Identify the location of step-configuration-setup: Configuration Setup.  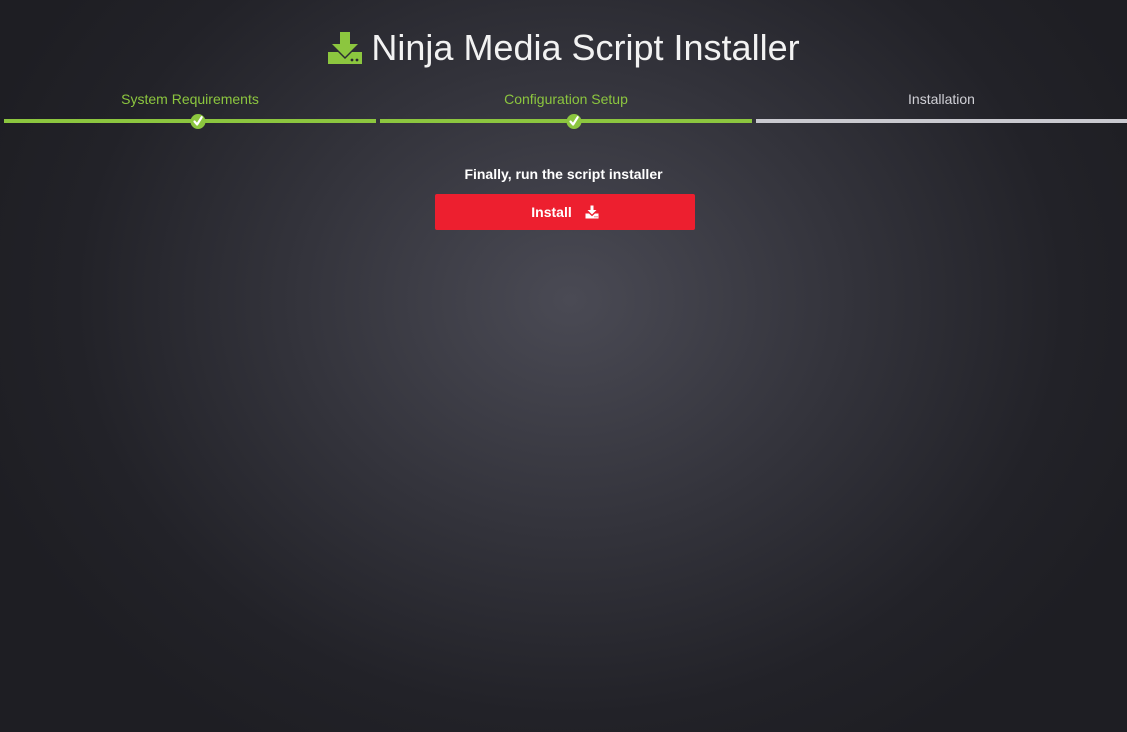
(566, 110).